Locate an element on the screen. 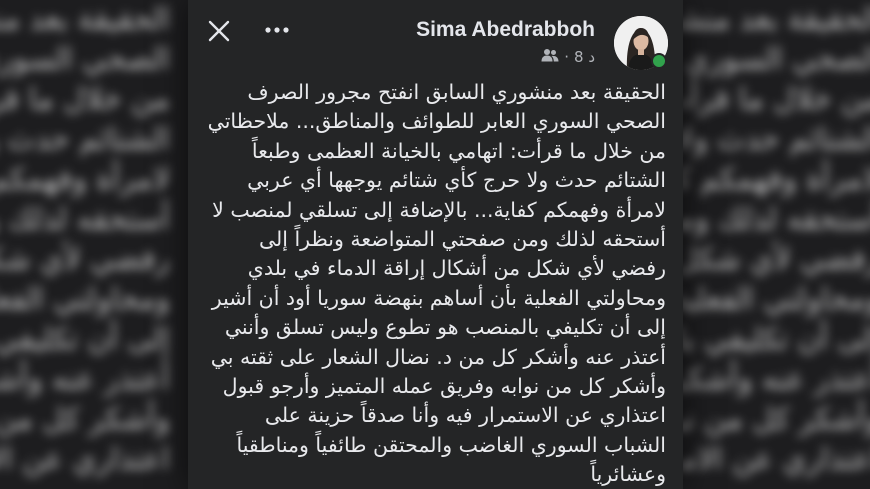  more-options-icon is located at coordinates (277, 30).